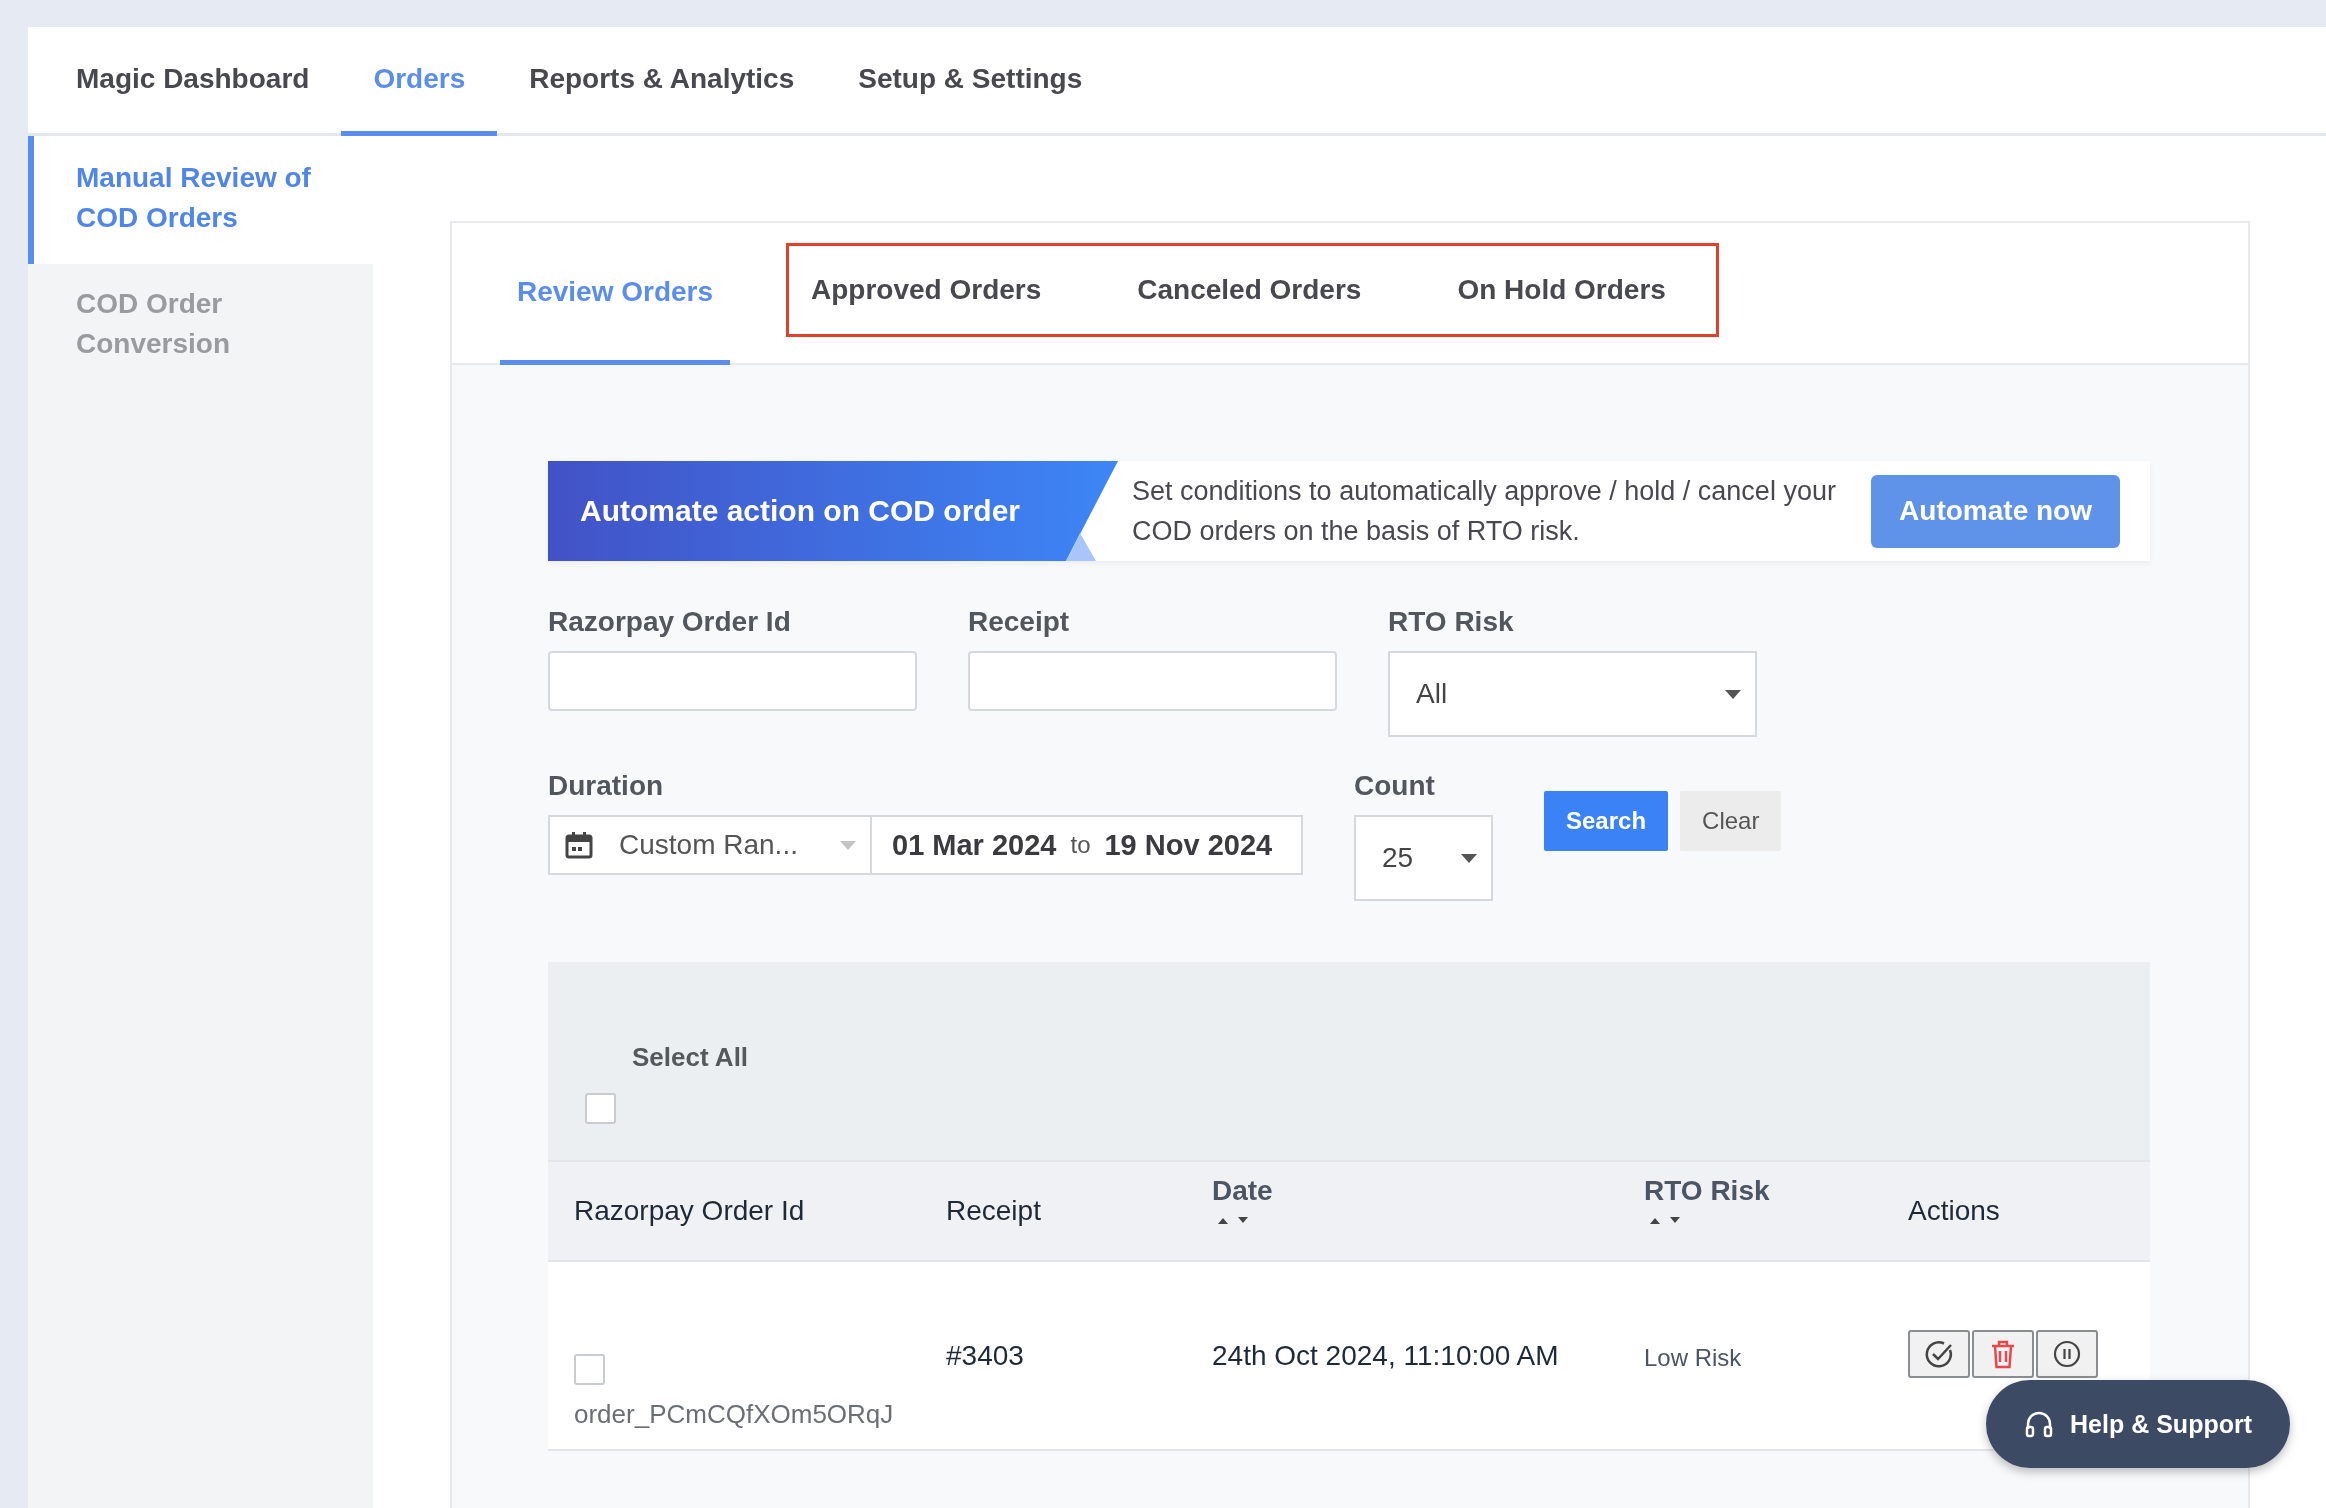 Image resolution: width=2326 pixels, height=1508 pixels. What do you see at coordinates (1561, 290) in the screenshot?
I see `tab: On Hold Orders` at bounding box center [1561, 290].